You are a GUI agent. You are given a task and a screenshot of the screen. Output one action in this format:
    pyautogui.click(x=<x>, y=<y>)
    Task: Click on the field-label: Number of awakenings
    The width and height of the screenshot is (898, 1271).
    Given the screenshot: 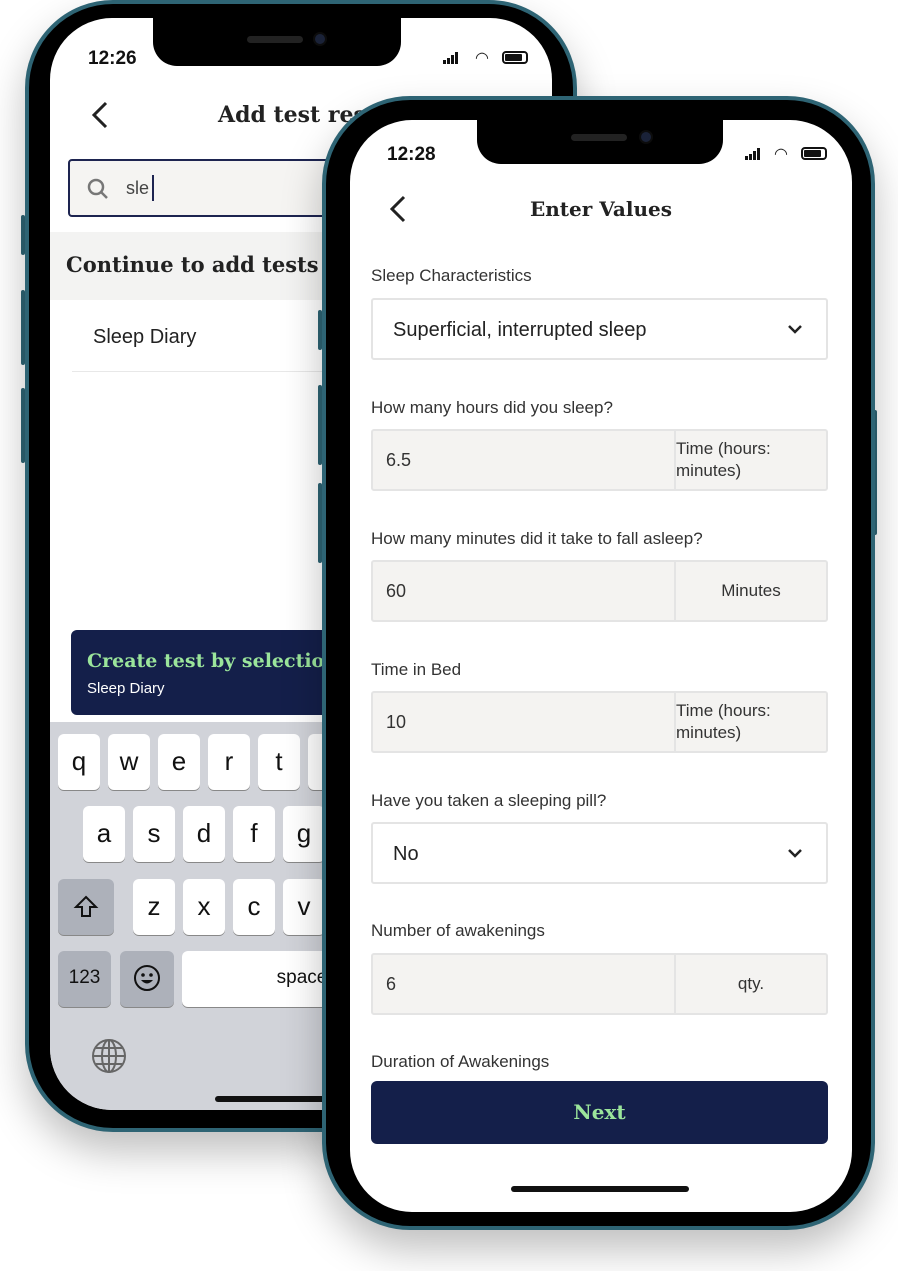 What is the action you would take?
    pyautogui.click(x=458, y=930)
    